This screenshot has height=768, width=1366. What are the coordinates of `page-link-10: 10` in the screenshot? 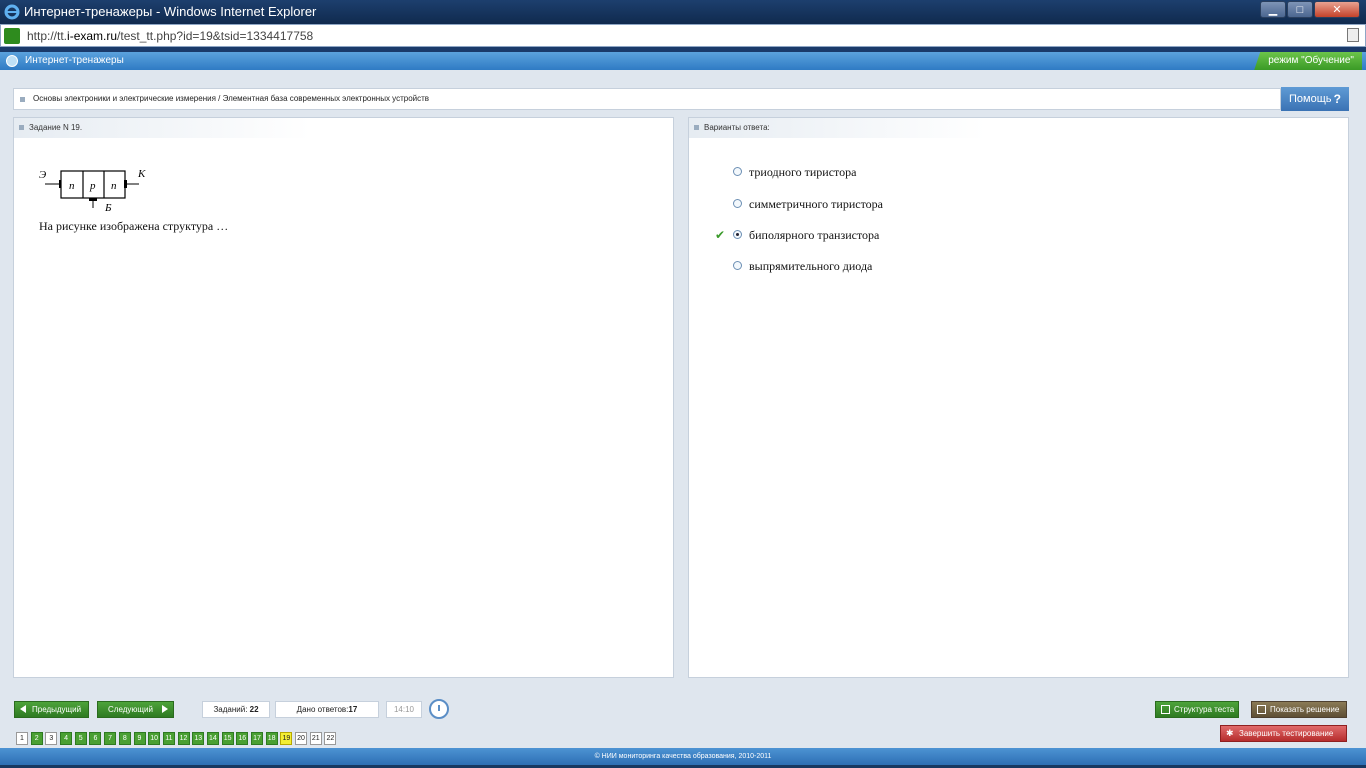 It's located at (154, 738).